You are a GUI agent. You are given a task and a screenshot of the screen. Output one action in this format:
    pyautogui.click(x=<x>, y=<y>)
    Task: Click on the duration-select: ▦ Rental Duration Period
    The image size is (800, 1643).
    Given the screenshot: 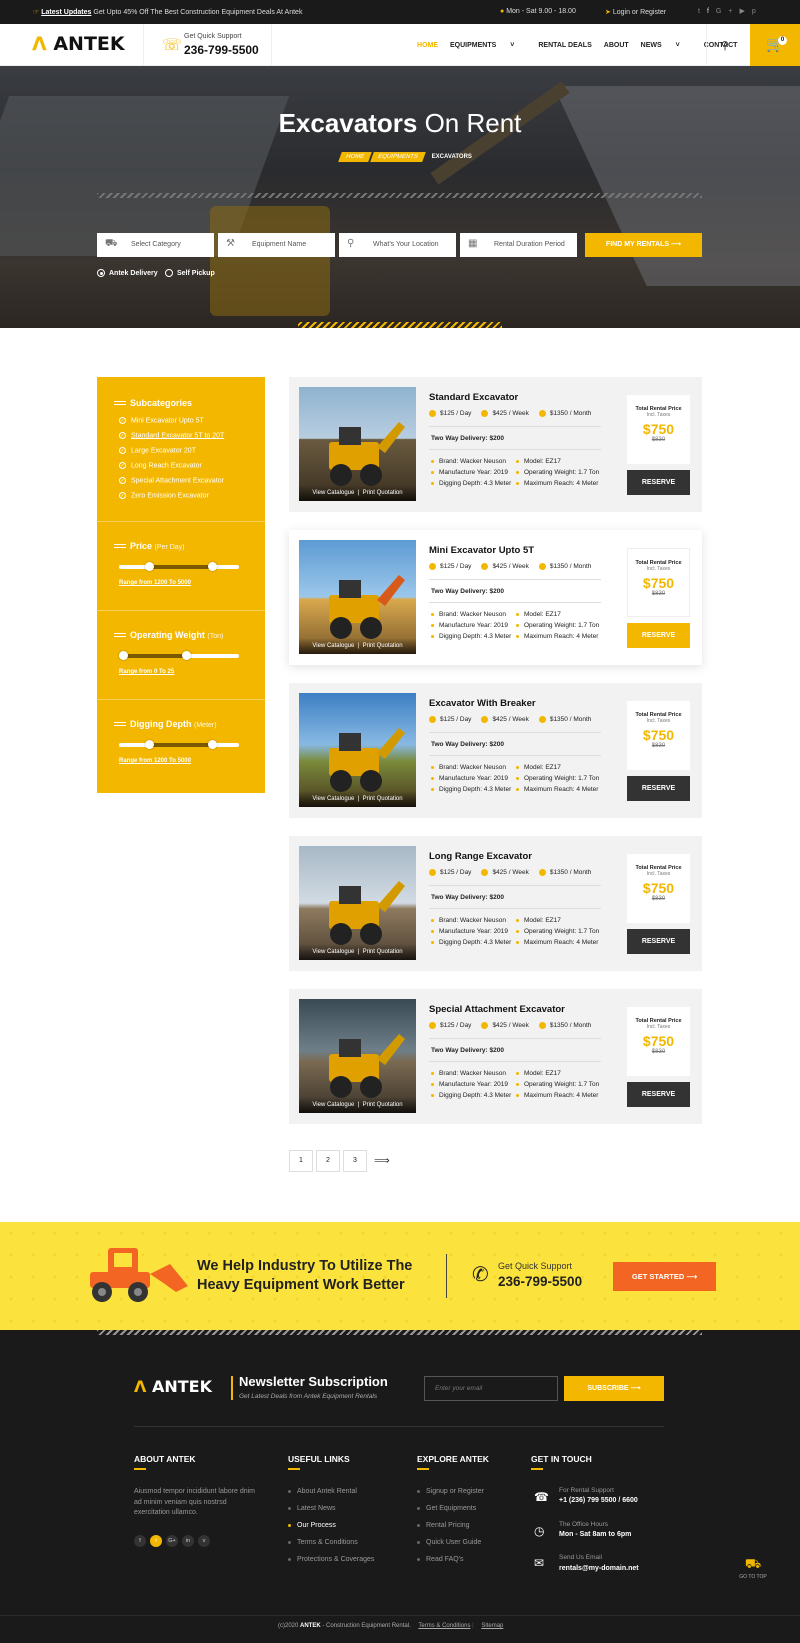 What is the action you would take?
    pyautogui.click(x=518, y=245)
    